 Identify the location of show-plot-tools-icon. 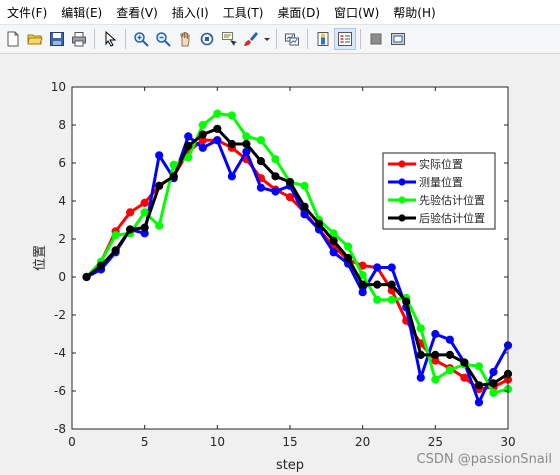
(398, 39).